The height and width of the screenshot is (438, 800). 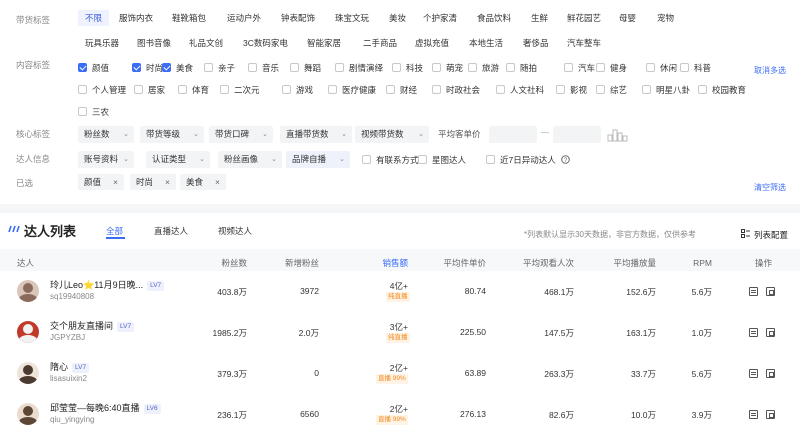 I want to click on content-tag-checkbox: 科普, so click(x=695, y=68).